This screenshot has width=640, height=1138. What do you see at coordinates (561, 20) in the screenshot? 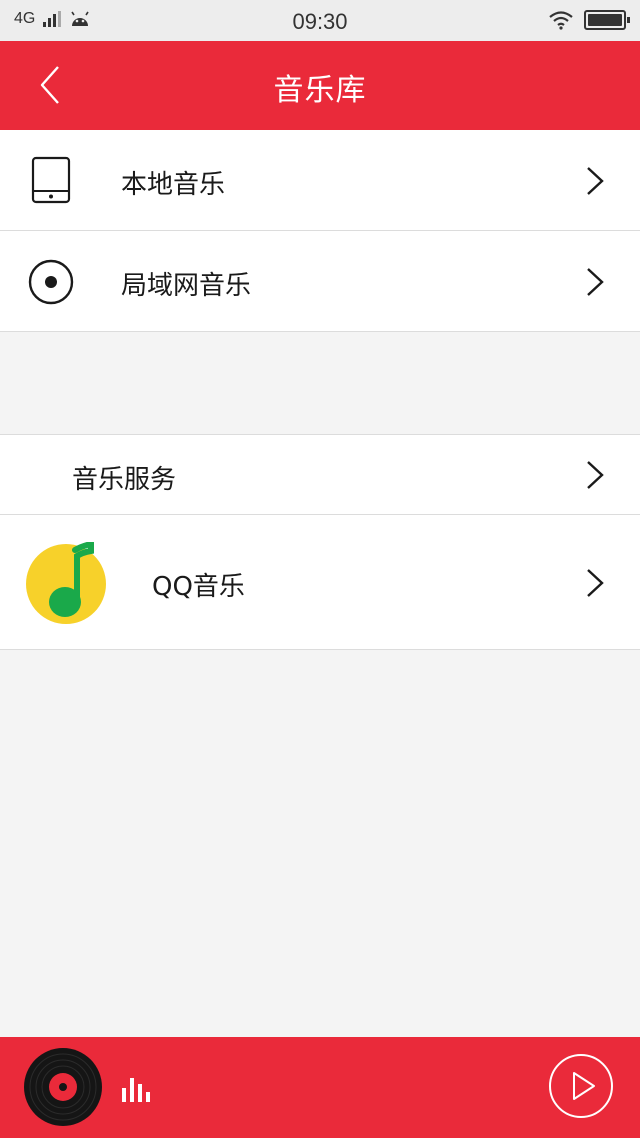
I see `wifi-icon` at bounding box center [561, 20].